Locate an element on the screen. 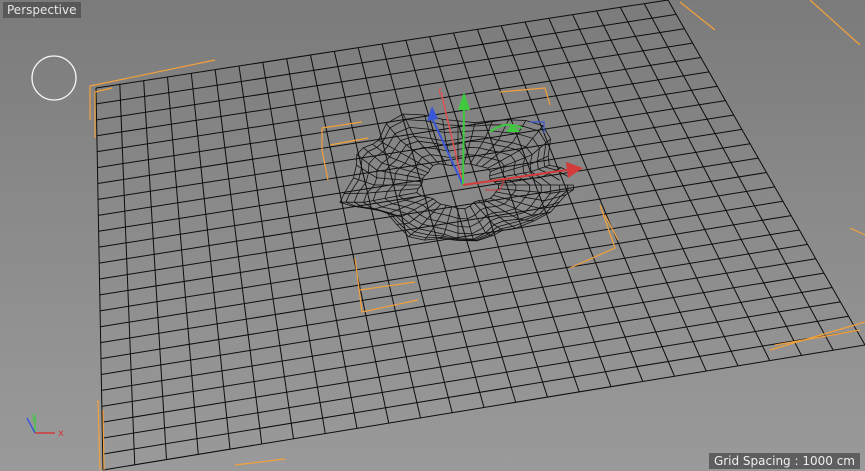 The height and width of the screenshot is (471, 865). crater-ring is located at coordinates (457, 187).